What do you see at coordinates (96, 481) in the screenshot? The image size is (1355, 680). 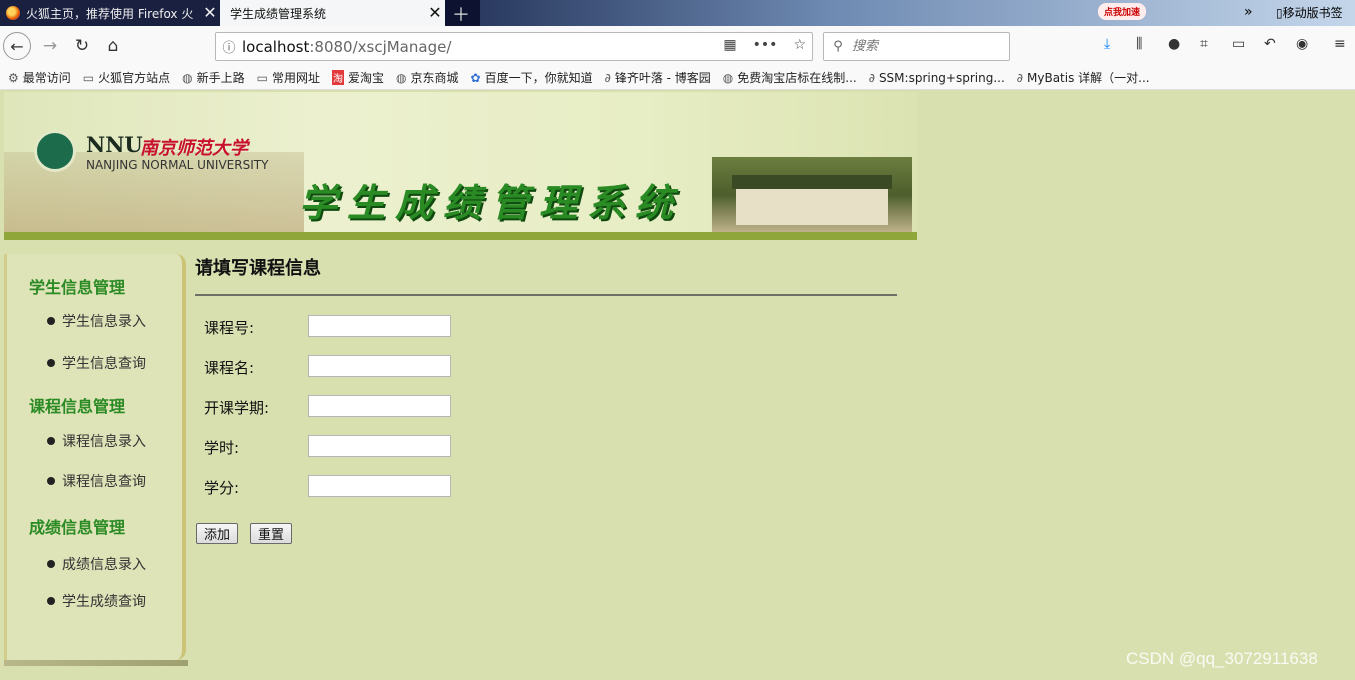 I see `sidebar-item-course-query: 课程信息查询` at bounding box center [96, 481].